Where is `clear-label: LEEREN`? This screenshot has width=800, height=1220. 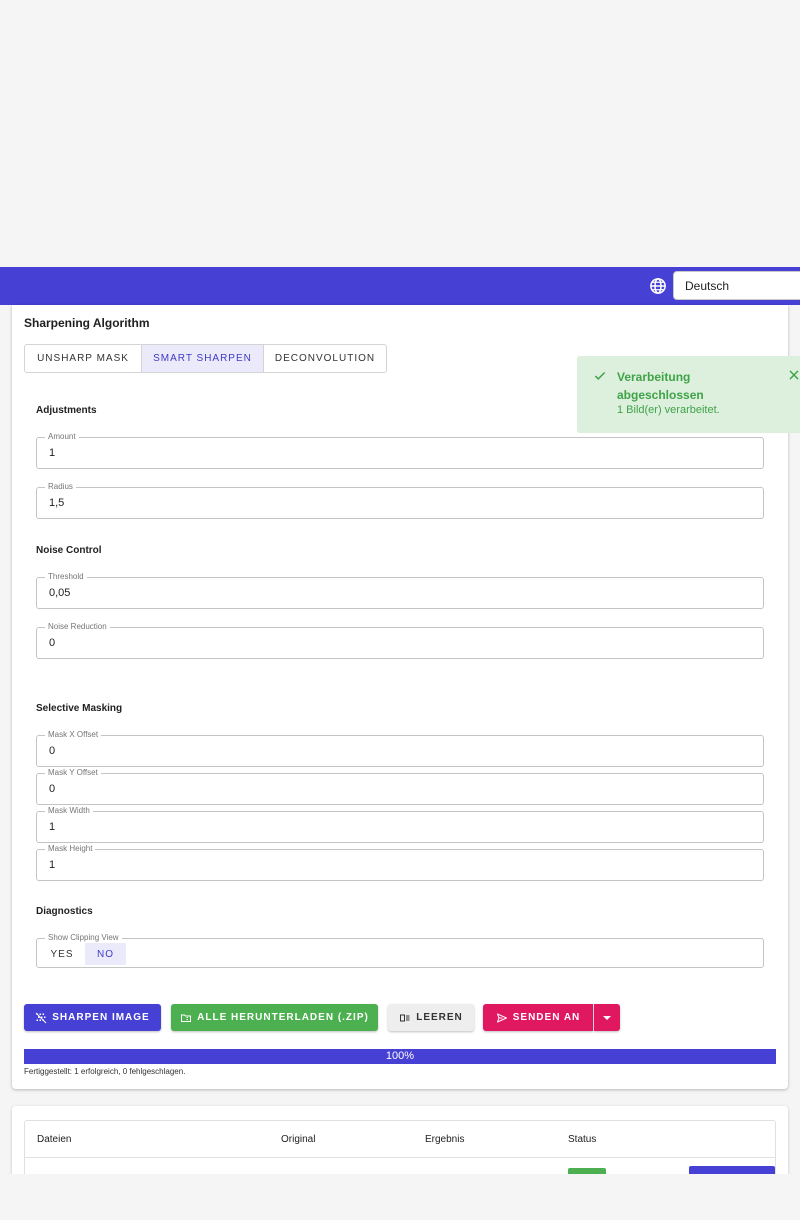
clear-label: LEEREN is located at coordinates (439, 1017).